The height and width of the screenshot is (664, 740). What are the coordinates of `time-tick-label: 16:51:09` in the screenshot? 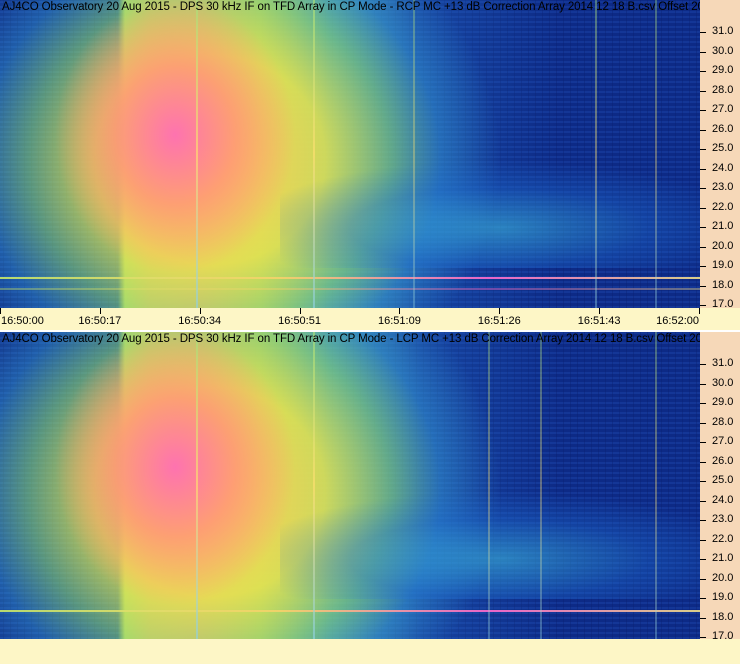 It's located at (399, 321).